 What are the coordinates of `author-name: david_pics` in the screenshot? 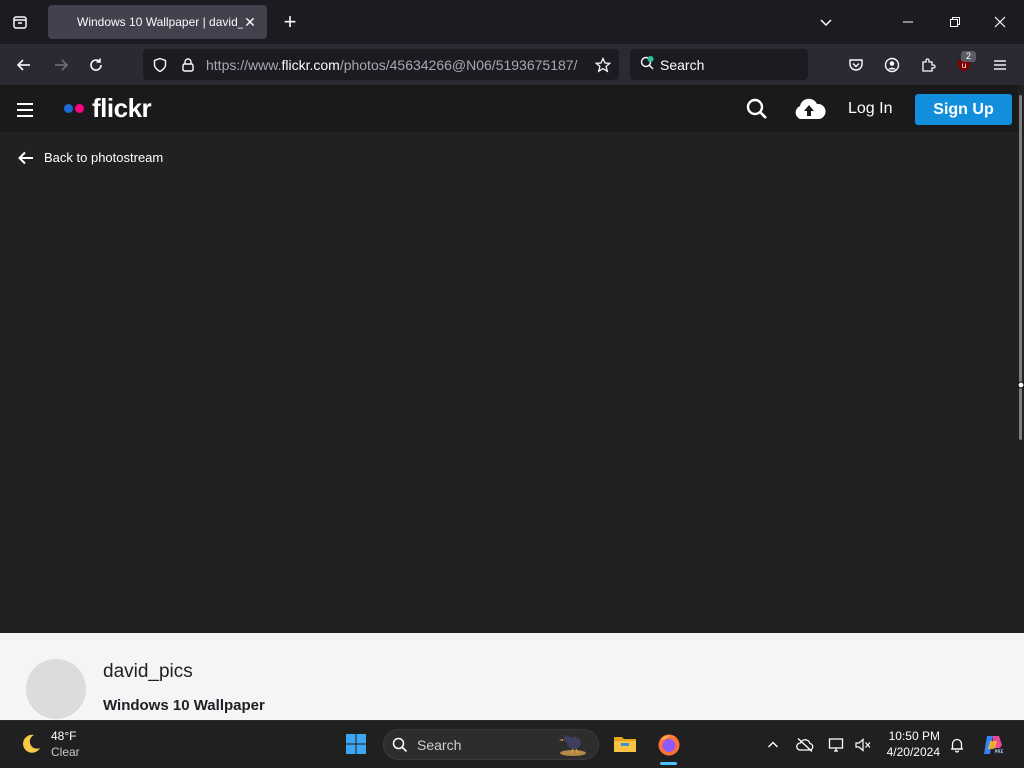 It's located at (148, 672).